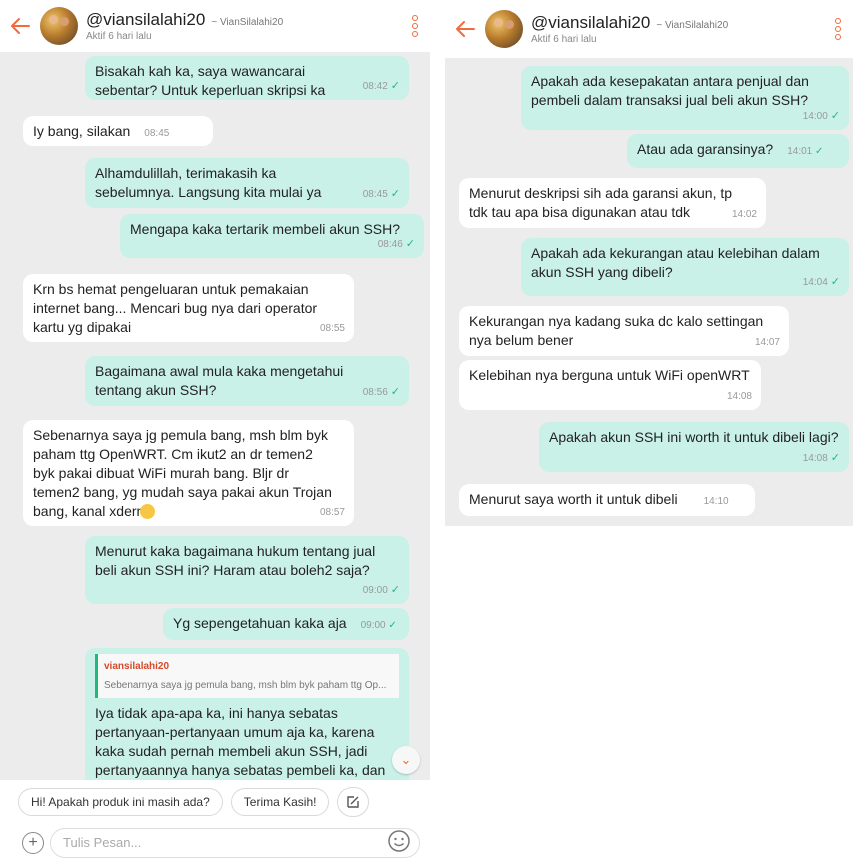  Describe the element at coordinates (821, 116) in the screenshot. I see `message-time: 14:00 ✓` at that location.